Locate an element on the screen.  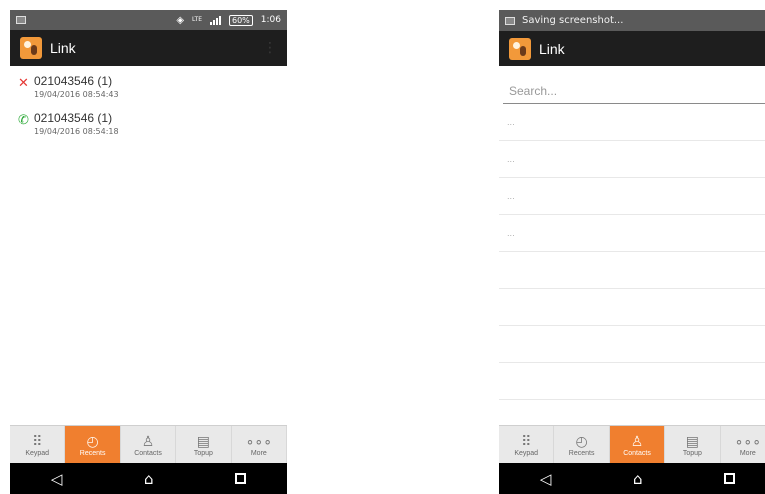
battery-indicator: 60% is located at coordinates (241, 20).